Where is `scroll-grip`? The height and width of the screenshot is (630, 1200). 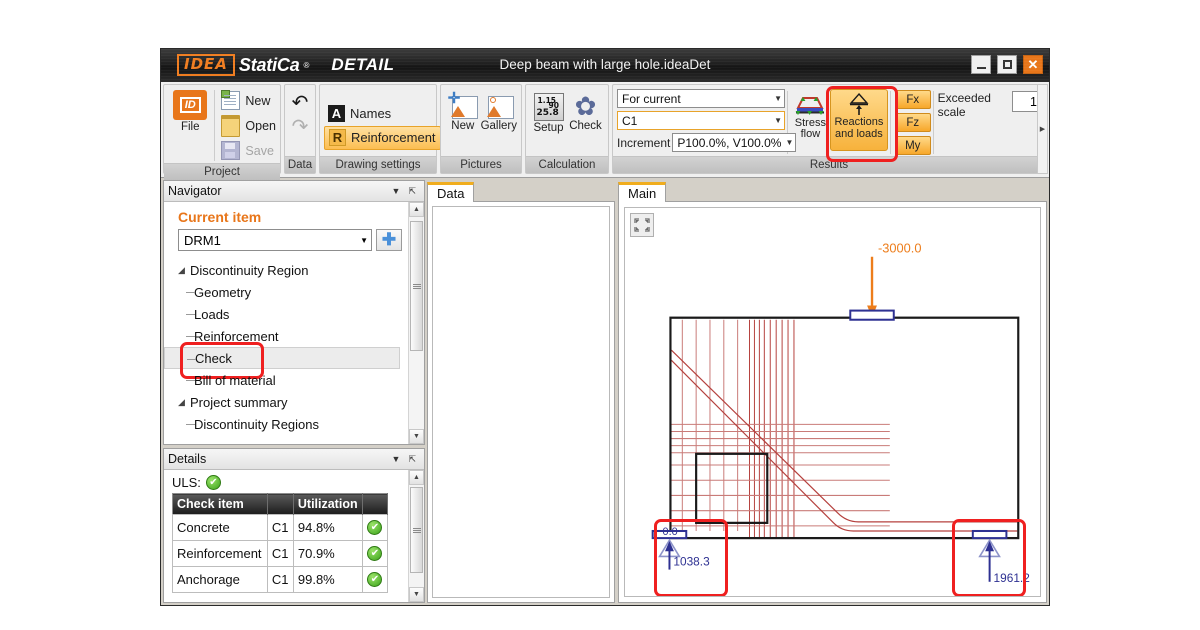
scroll-grip is located at coordinates (416, 530).